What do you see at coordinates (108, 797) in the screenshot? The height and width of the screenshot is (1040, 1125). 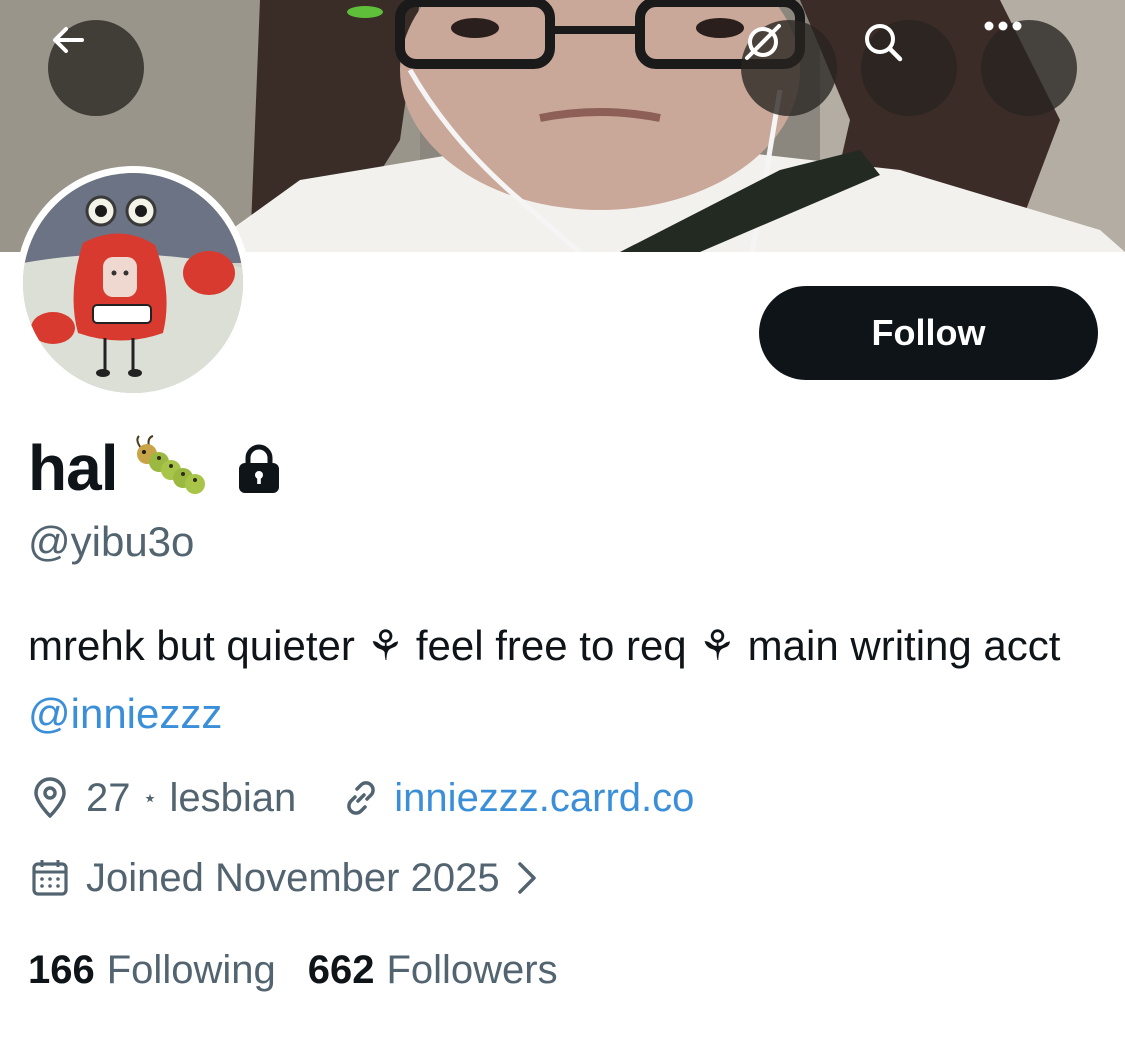 I see `location-age: 27` at bounding box center [108, 797].